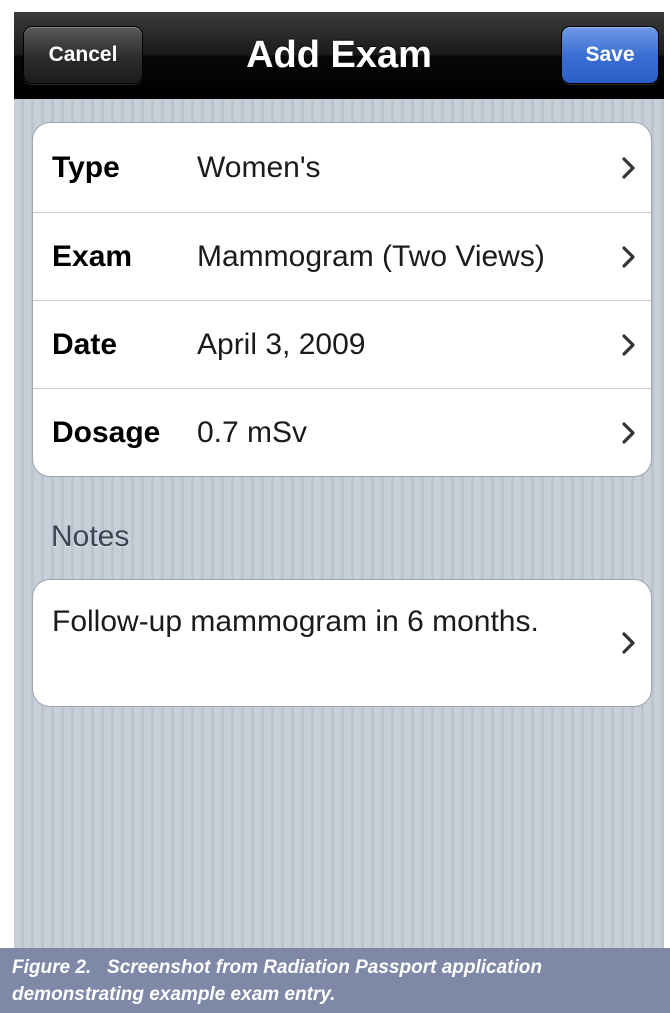 The width and height of the screenshot is (670, 1013). Describe the element at coordinates (295, 621) in the screenshot. I see `notes-text: Follow-up mammogram in 6 months.` at that location.